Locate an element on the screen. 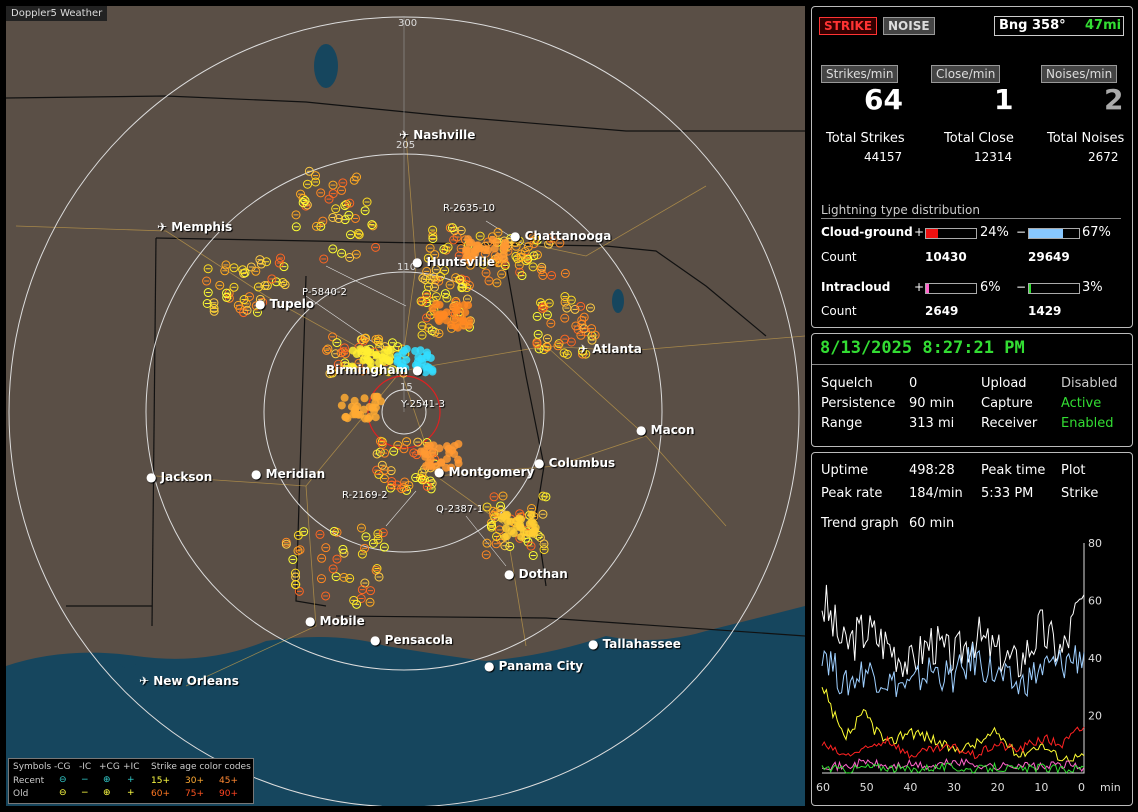 The image size is (1138, 812). range-label-15: 15 is located at coordinates (406, 387).